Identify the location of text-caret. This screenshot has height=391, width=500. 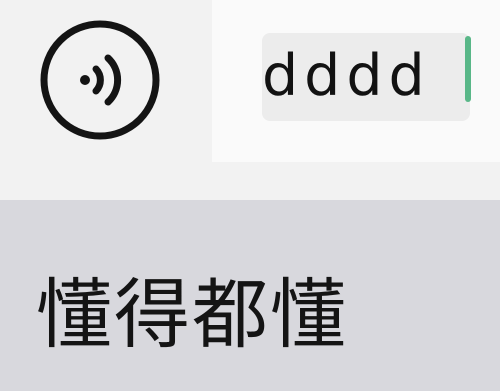
(468, 69).